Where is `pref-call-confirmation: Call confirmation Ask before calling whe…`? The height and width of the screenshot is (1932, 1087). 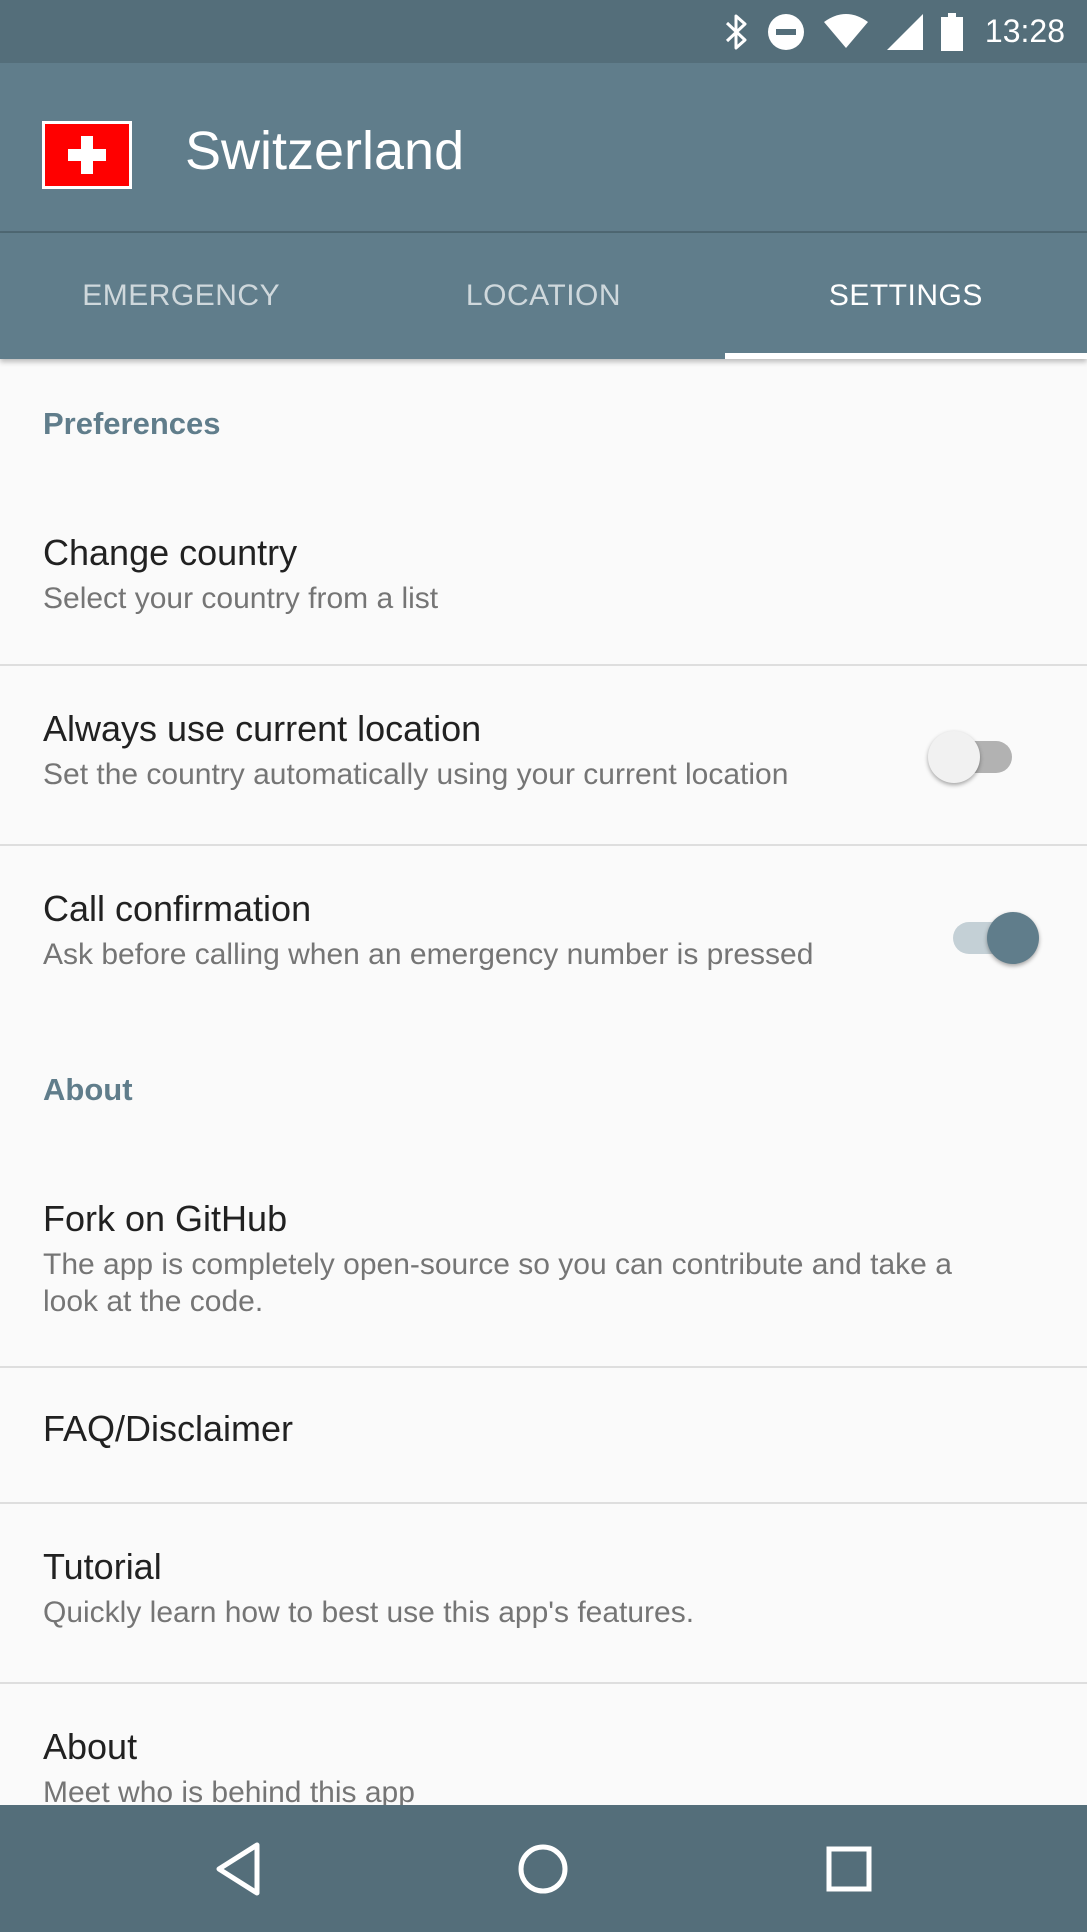 pref-call-confirmation: Call confirmation Ask before calling whe… is located at coordinates (543, 933).